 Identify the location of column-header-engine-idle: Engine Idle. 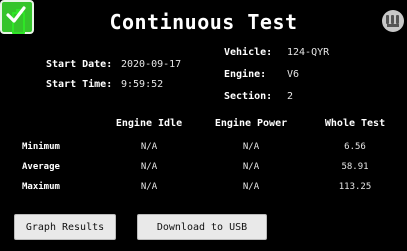
(149, 123).